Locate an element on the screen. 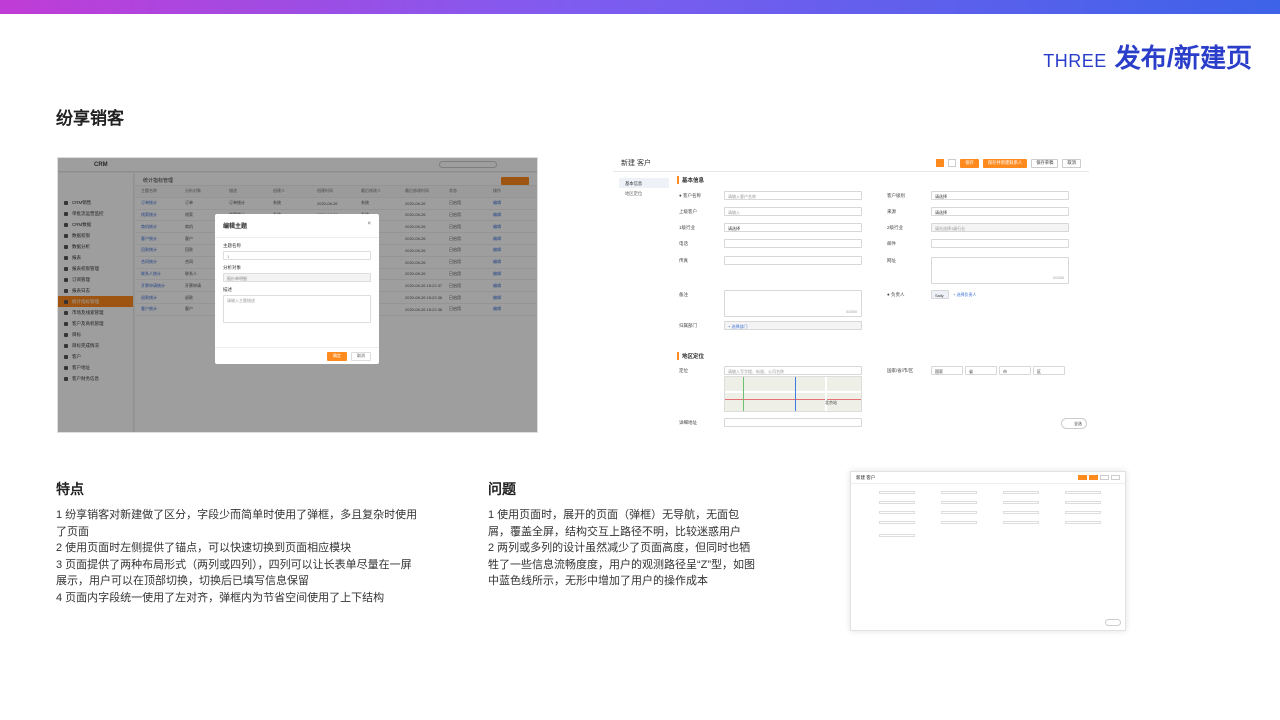 The image size is (1280, 720). field-label: 传真 is located at coordinates (683, 260).